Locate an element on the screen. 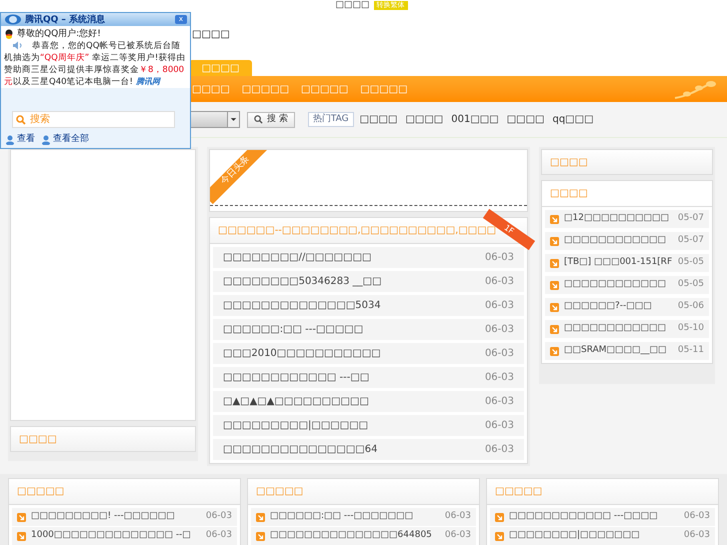  popup-link: 查看全部 is located at coordinates (65, 140).